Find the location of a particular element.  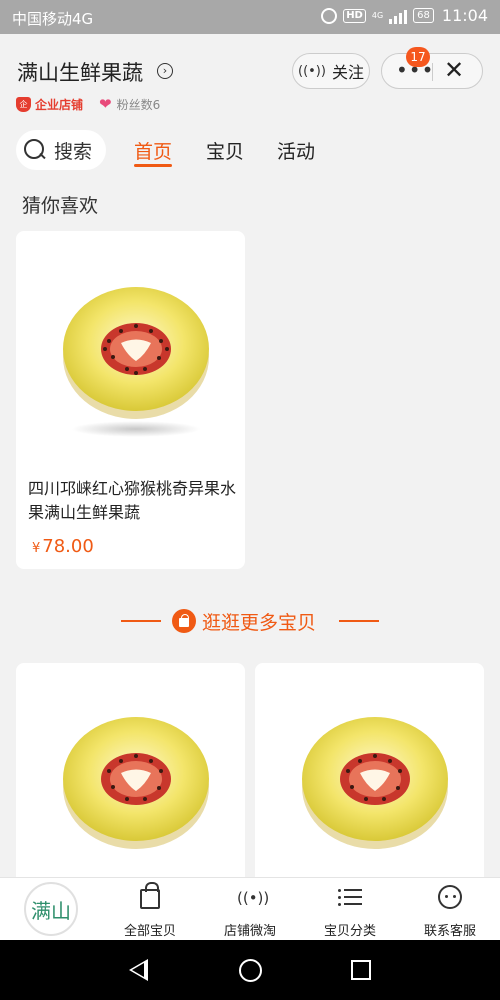

recents-icon is located at coordinates (361, 970).